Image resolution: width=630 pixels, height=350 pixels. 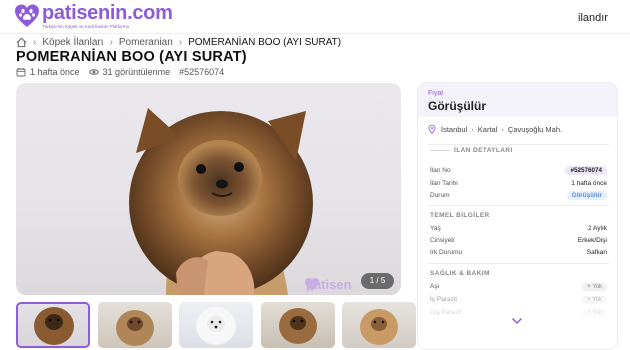 What do you see at coordinates (488, 129) in the screenshot?
I see `location-district: Kartal` at bounding box center [488, 129].